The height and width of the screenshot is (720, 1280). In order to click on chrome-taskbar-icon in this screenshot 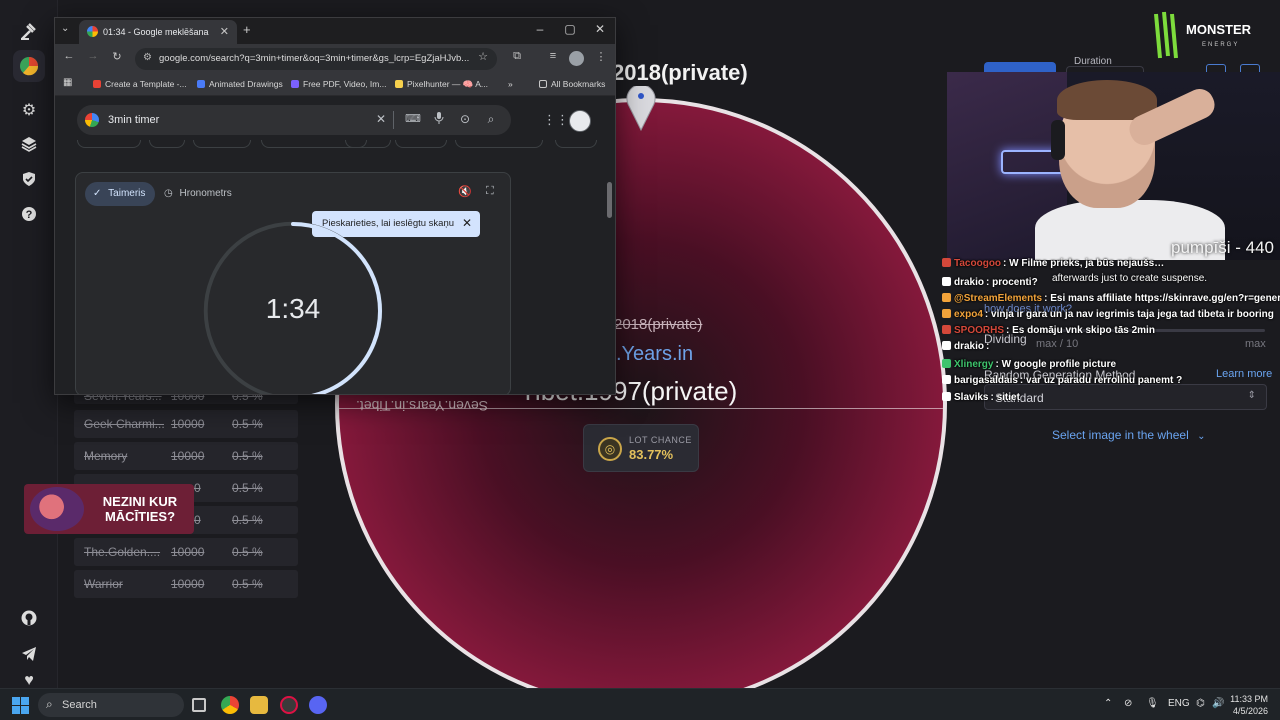, I will do `click(230, 705)`.